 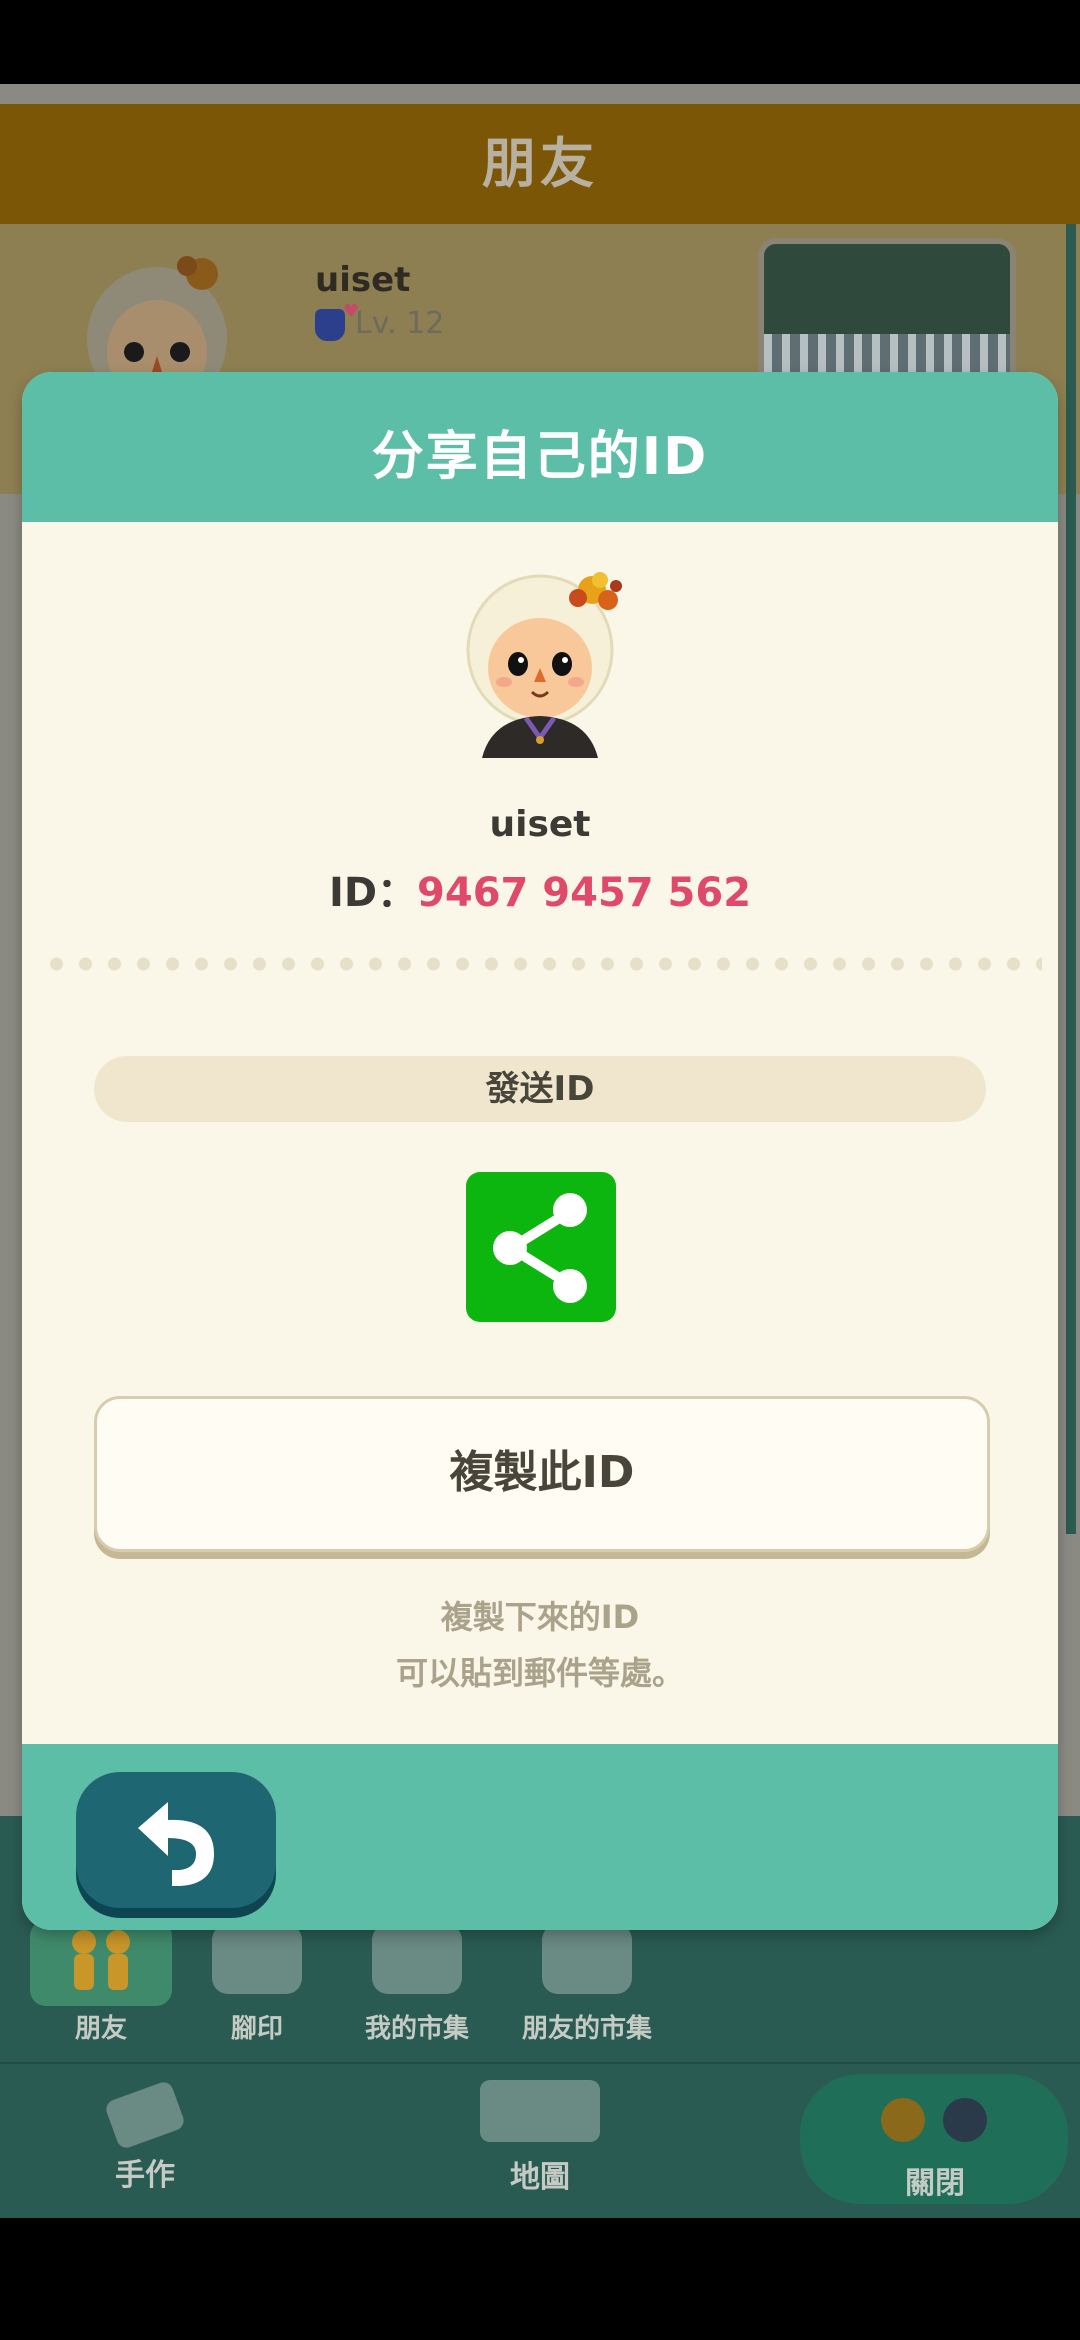 I want to click on tab-footprints-label: 腳印, so click(x=256, y=2029).